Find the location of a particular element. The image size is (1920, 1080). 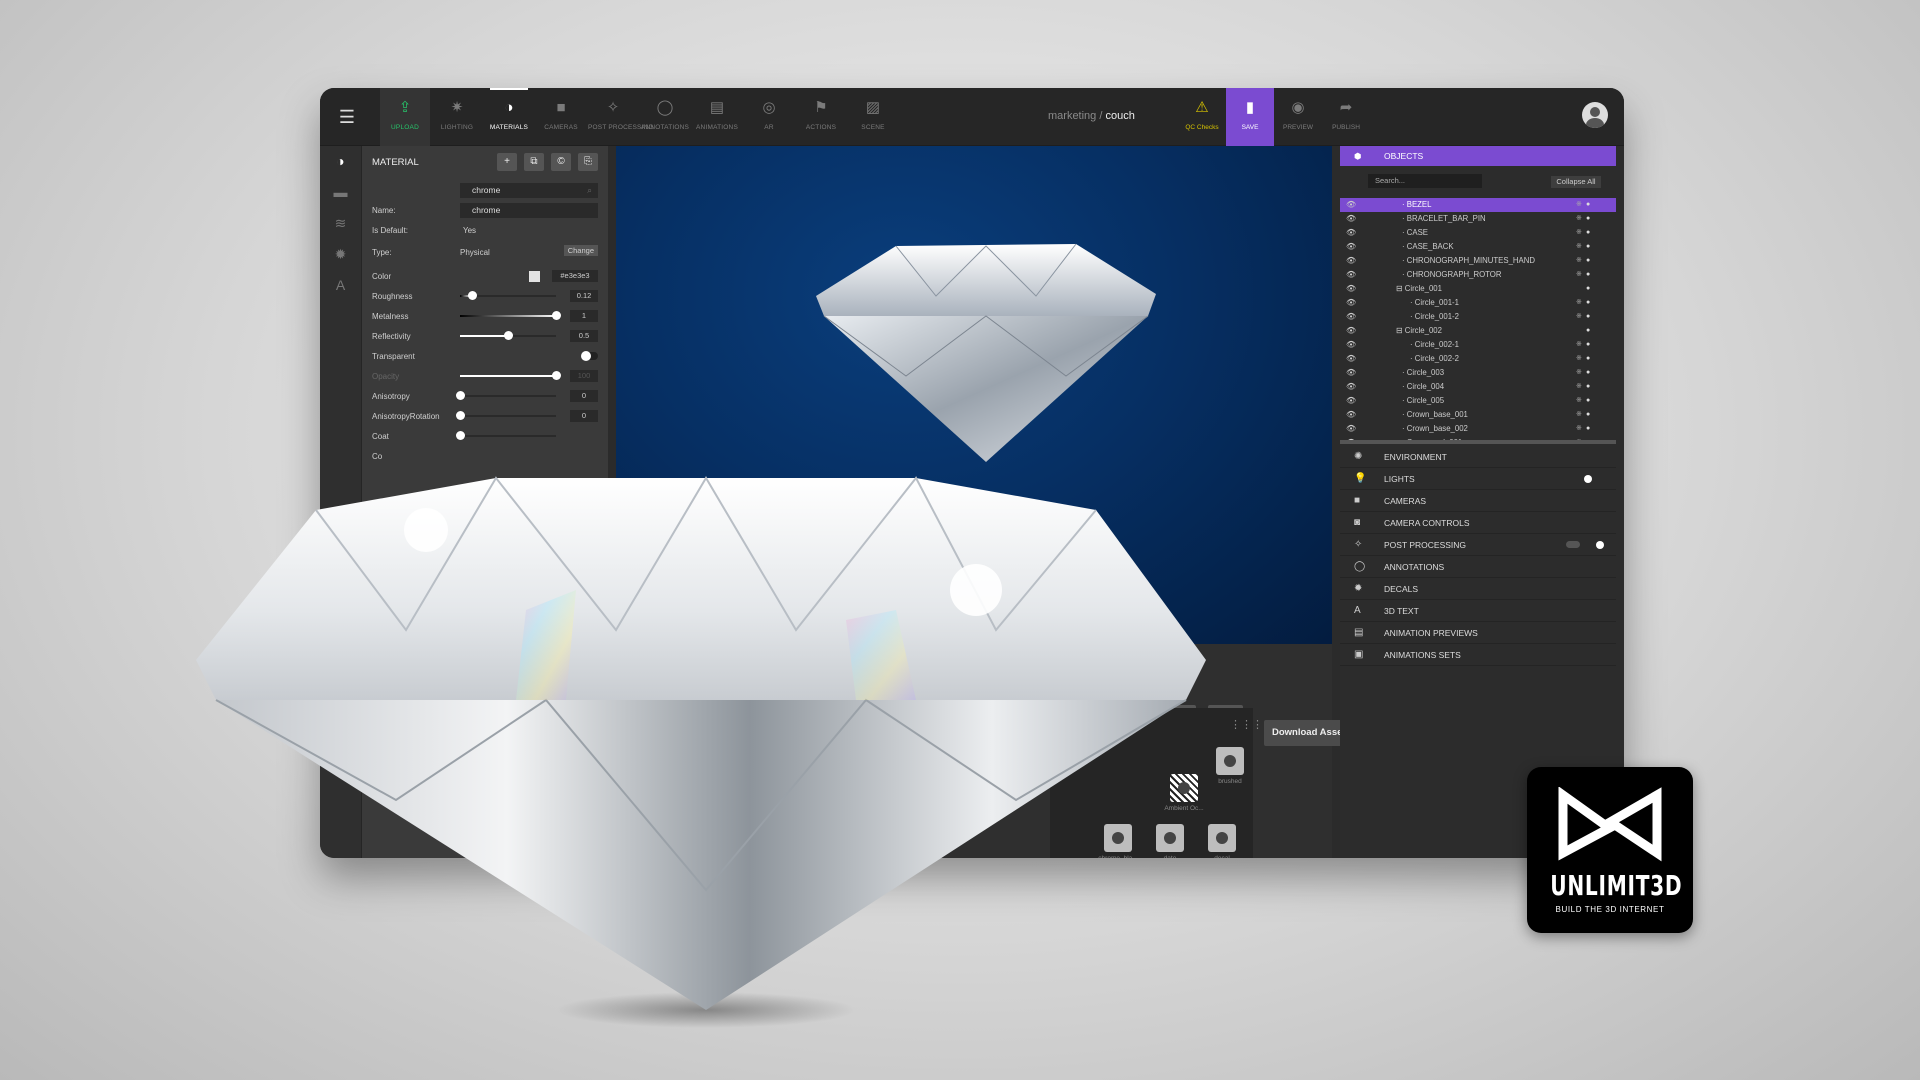

coat-slider is located at coordinates (506, 435).